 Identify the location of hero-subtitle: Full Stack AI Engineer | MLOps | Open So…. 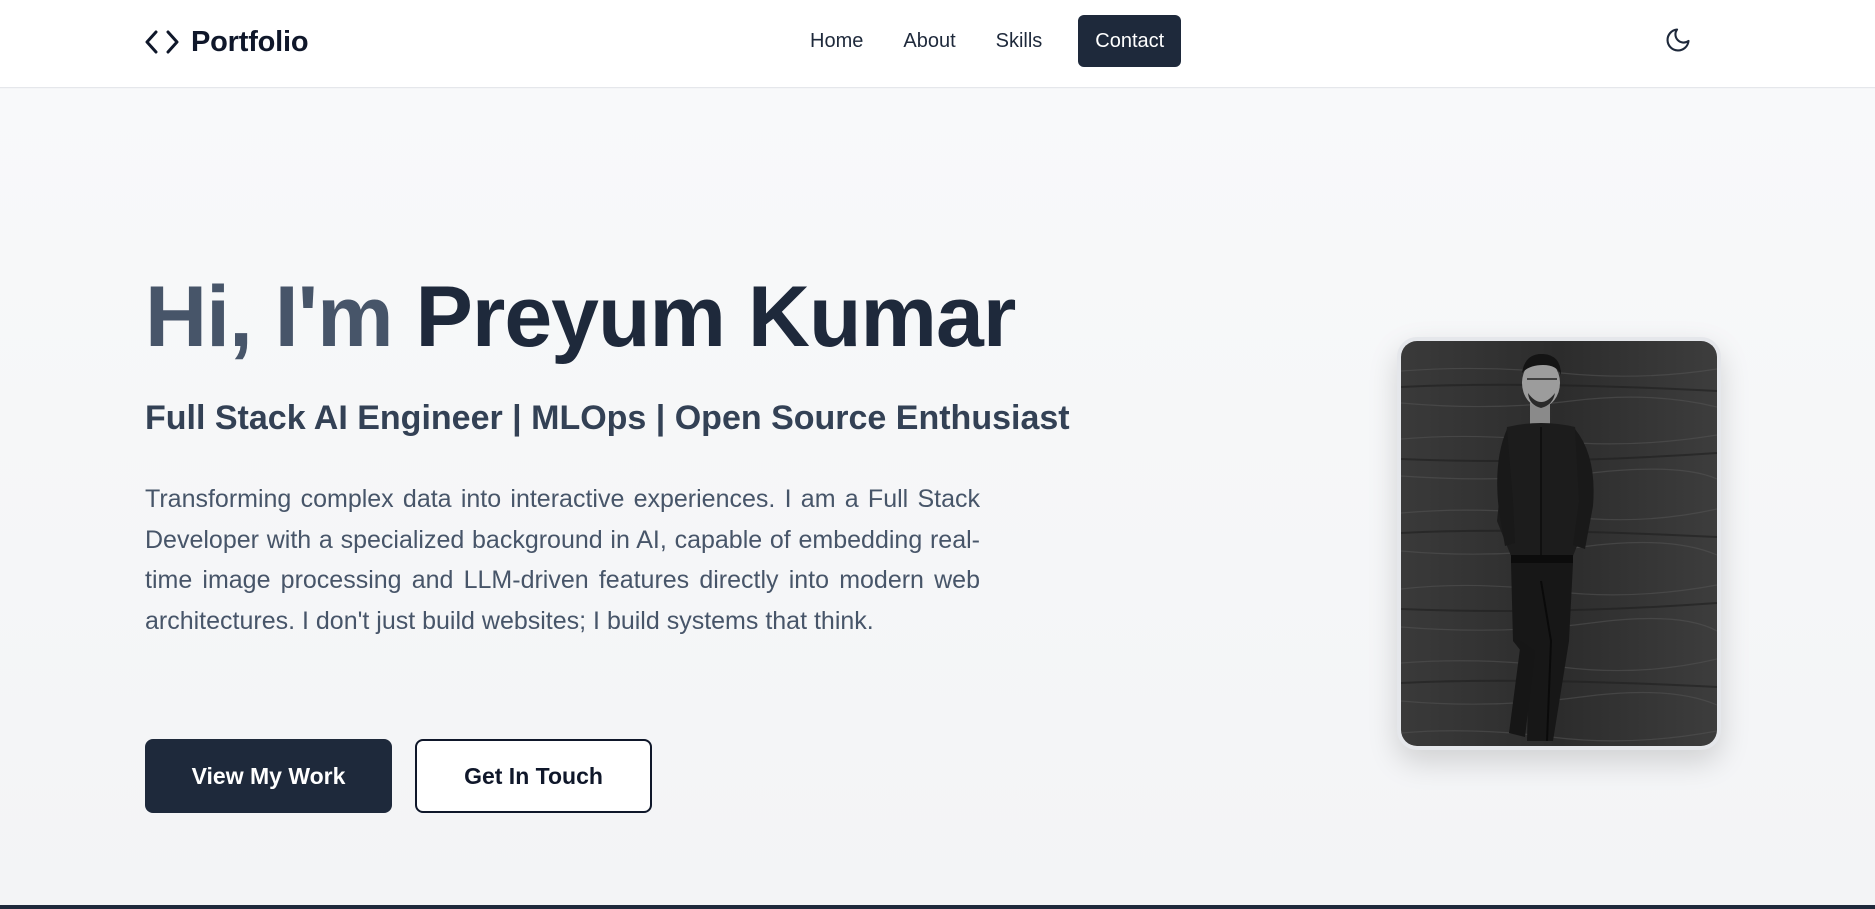
(607, 418).